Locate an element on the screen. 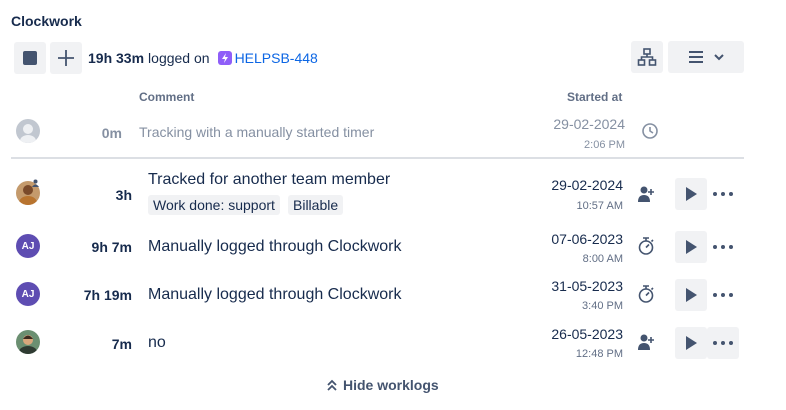 The image size is (786, 410). hierarchy-button is located at coordinates (647, 57).